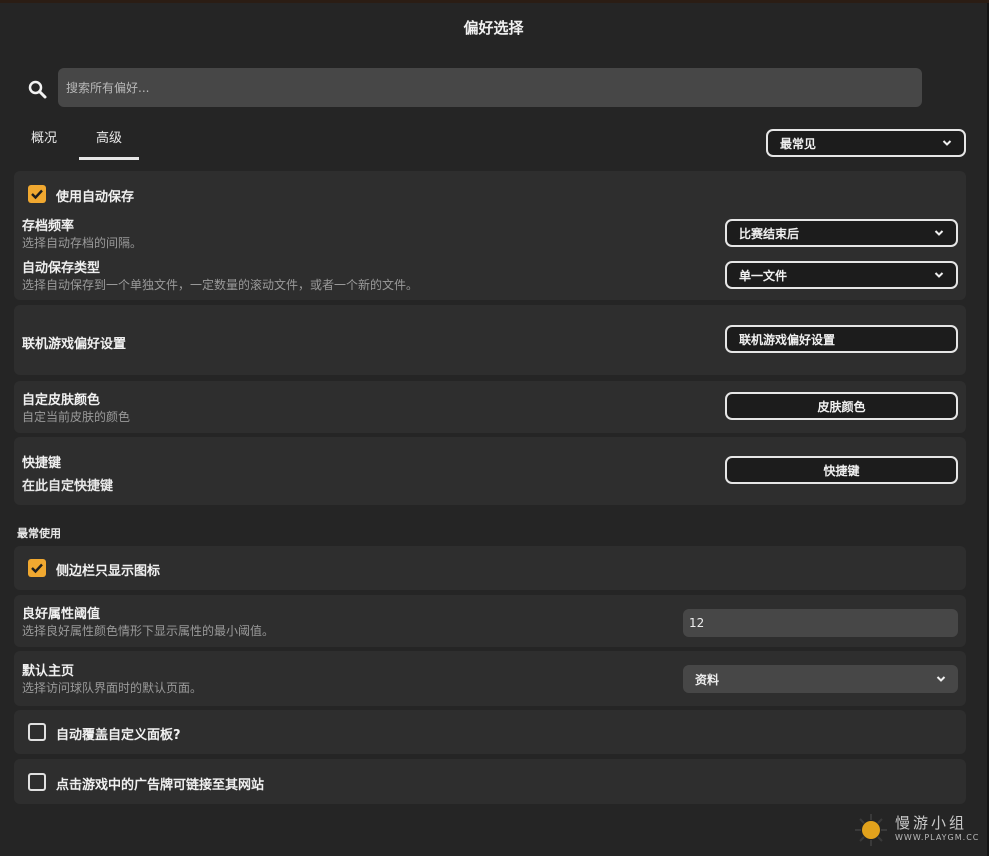 This screenshot has height=856, width=989. What do you see at coordinates (490, 732) in the screenshot?
I see `auto-overwrite-card: 自动覆盖自定义面板?` at bounding box center [490, 732].